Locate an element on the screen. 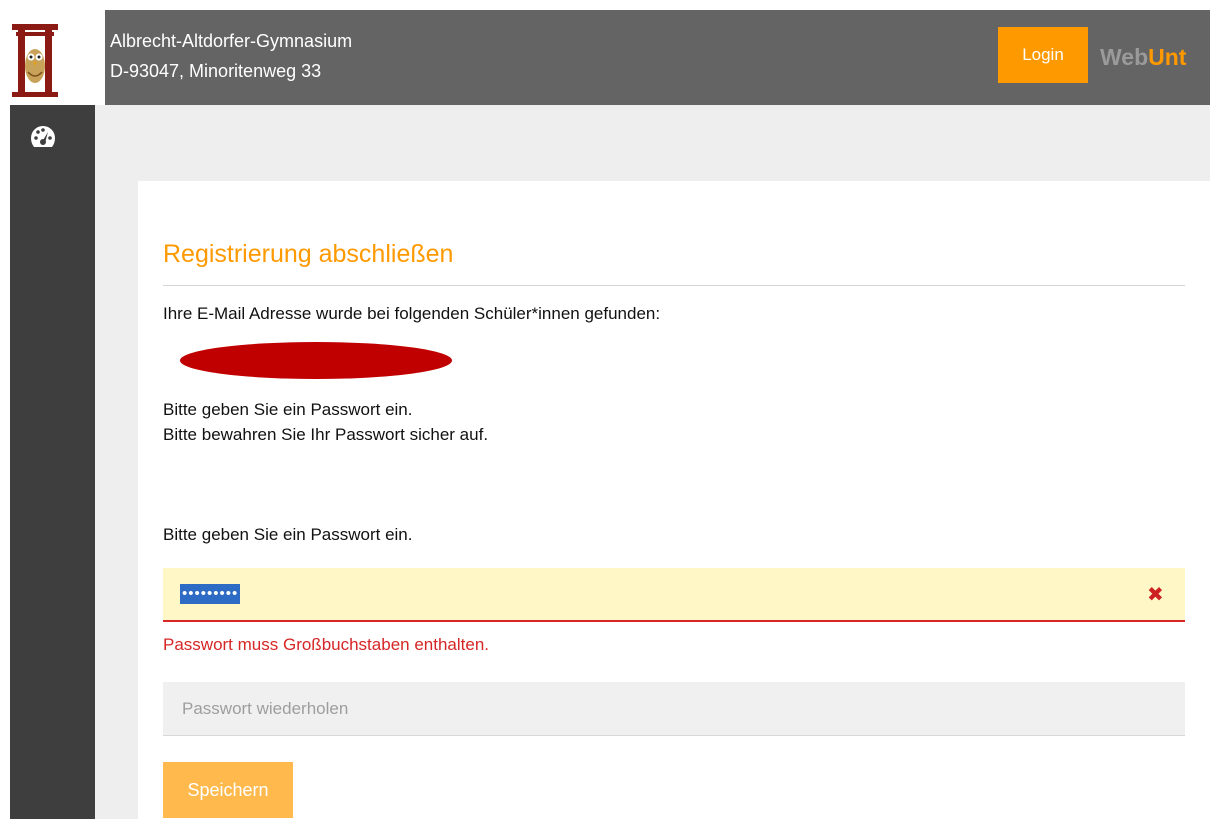 Image resolution: width=1210 pixels, height=819 pixels. password-repeat-input: Passwort wiederholen is located at coordinates (674, 709).